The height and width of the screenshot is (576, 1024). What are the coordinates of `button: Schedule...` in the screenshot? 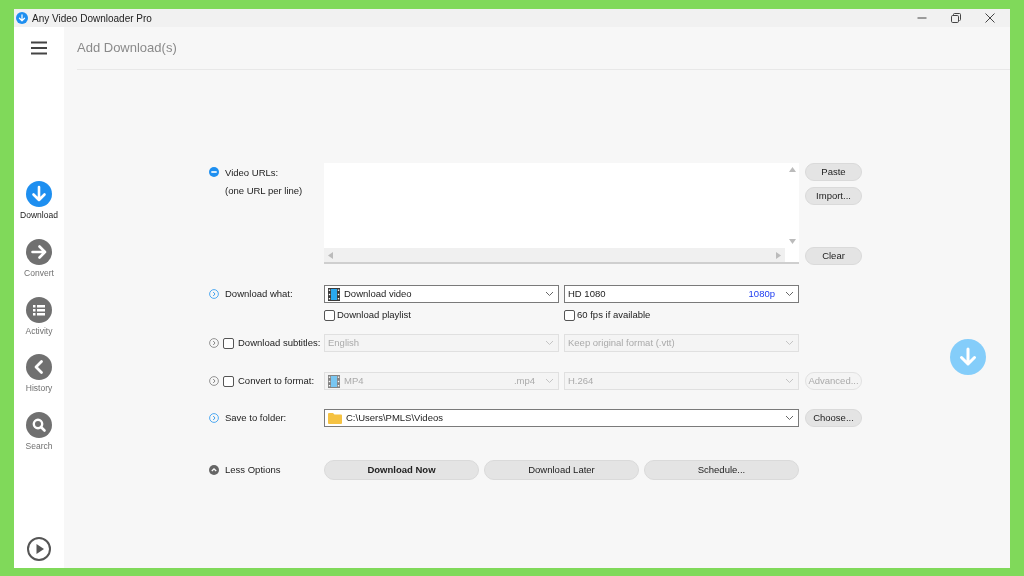 It's located at (721, 470).